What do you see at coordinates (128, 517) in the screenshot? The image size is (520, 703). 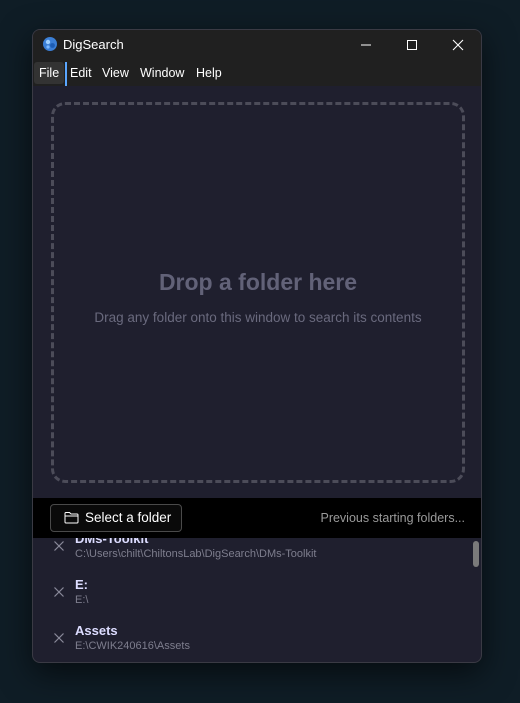 I see `select-folder-label: Select a folder` at bounding box center [128, 517].